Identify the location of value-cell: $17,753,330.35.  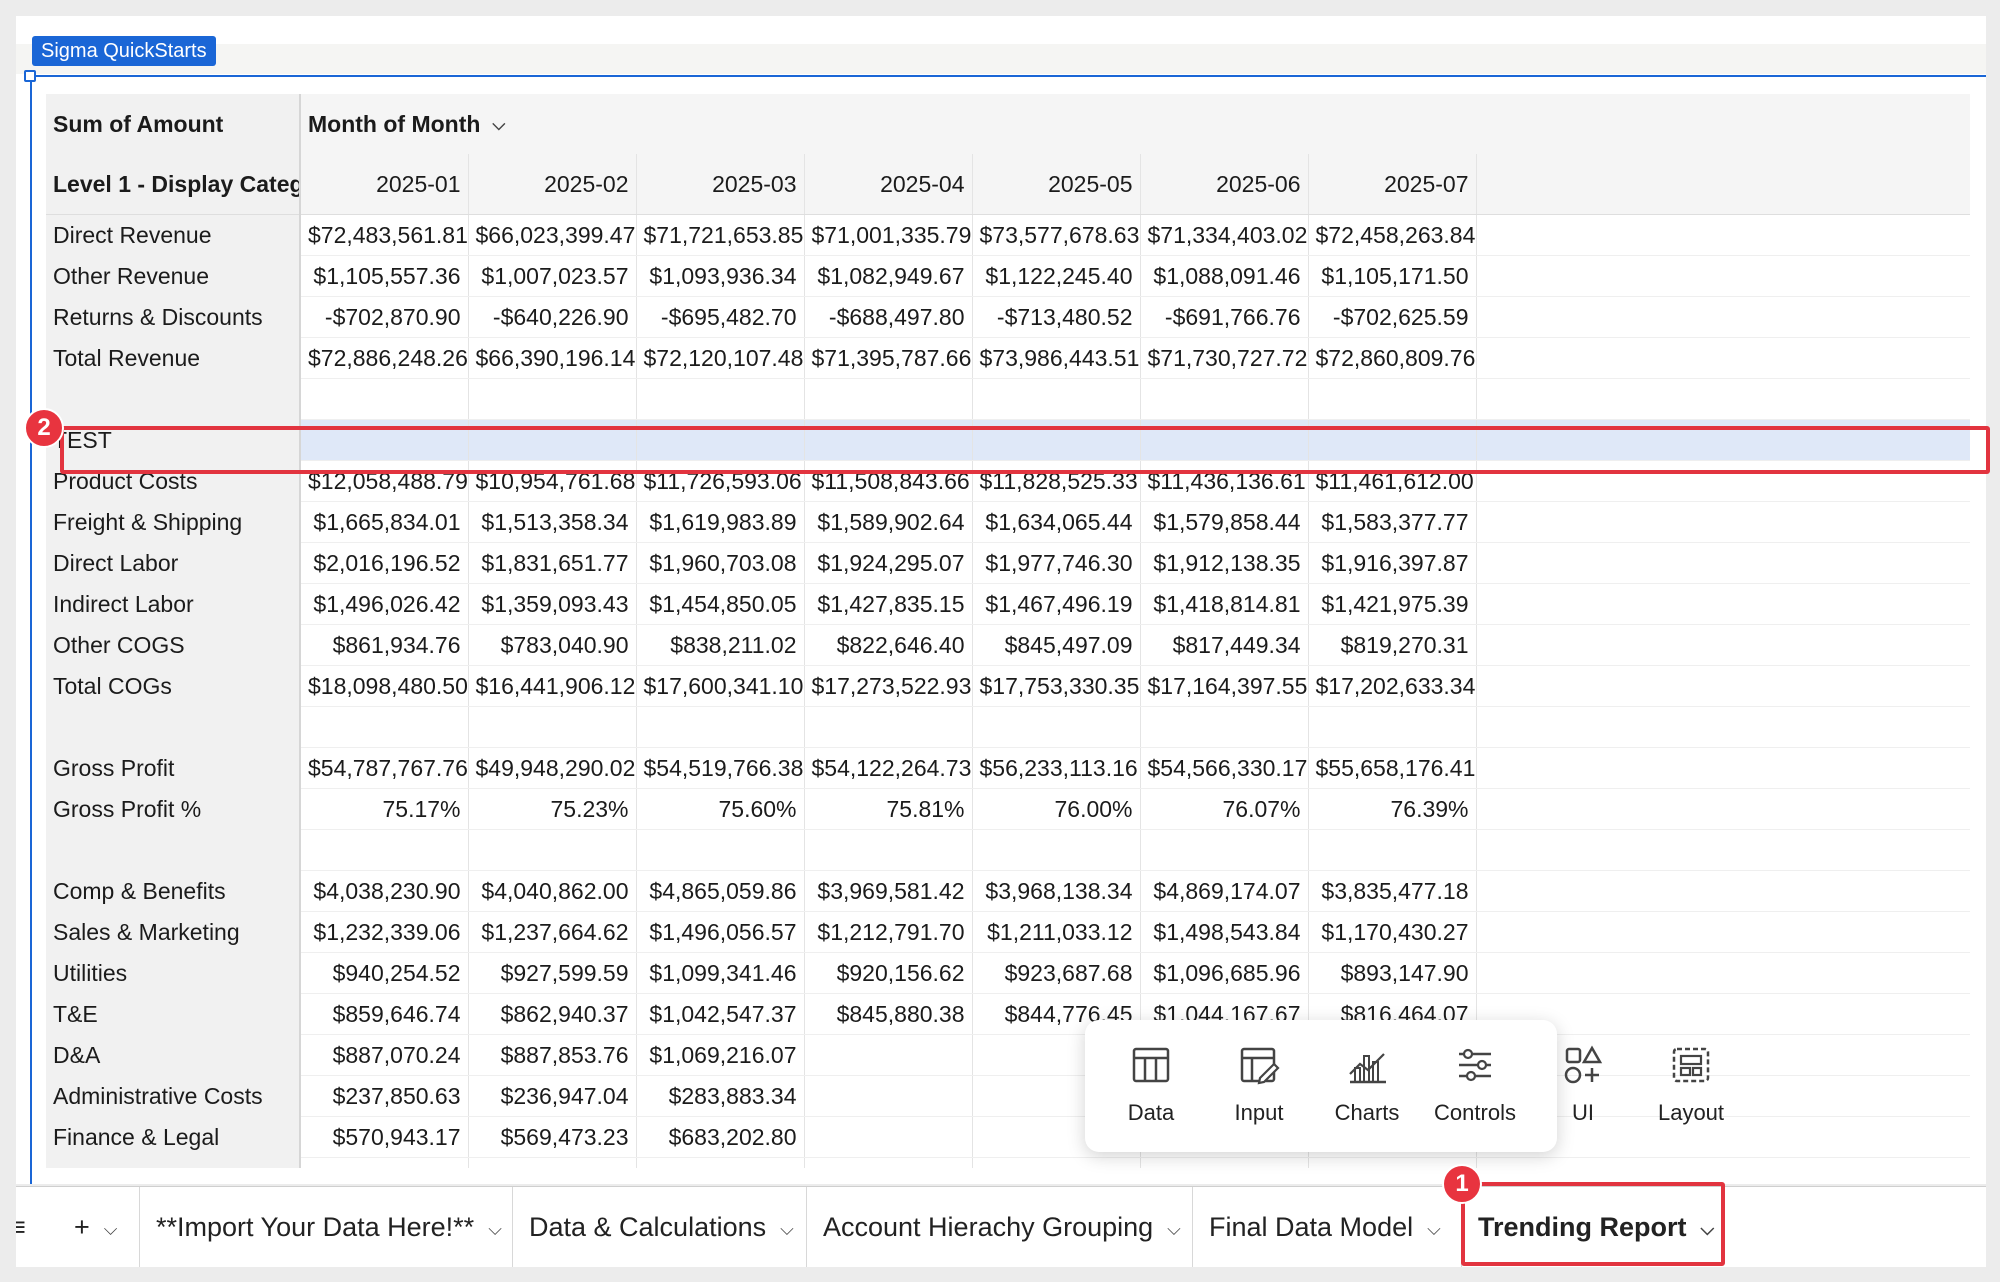
(1056, 686).